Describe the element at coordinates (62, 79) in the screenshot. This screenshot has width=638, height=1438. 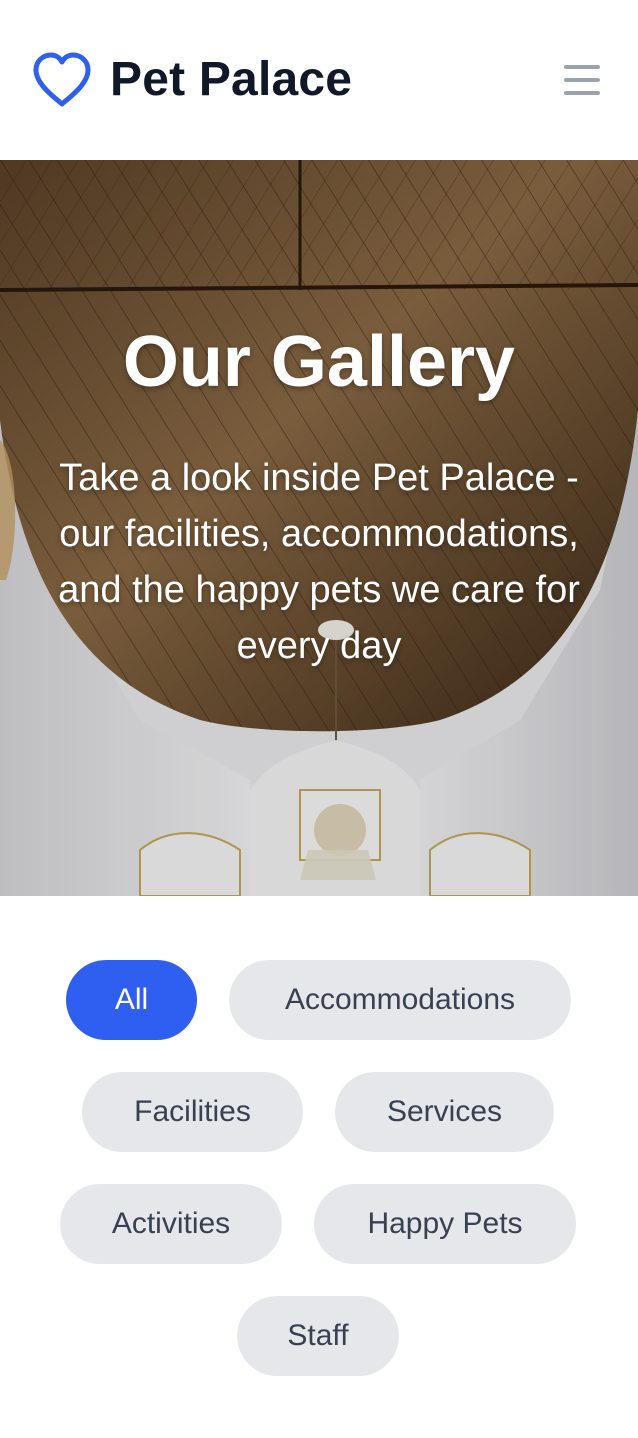
I see `heart-icon` at that location.